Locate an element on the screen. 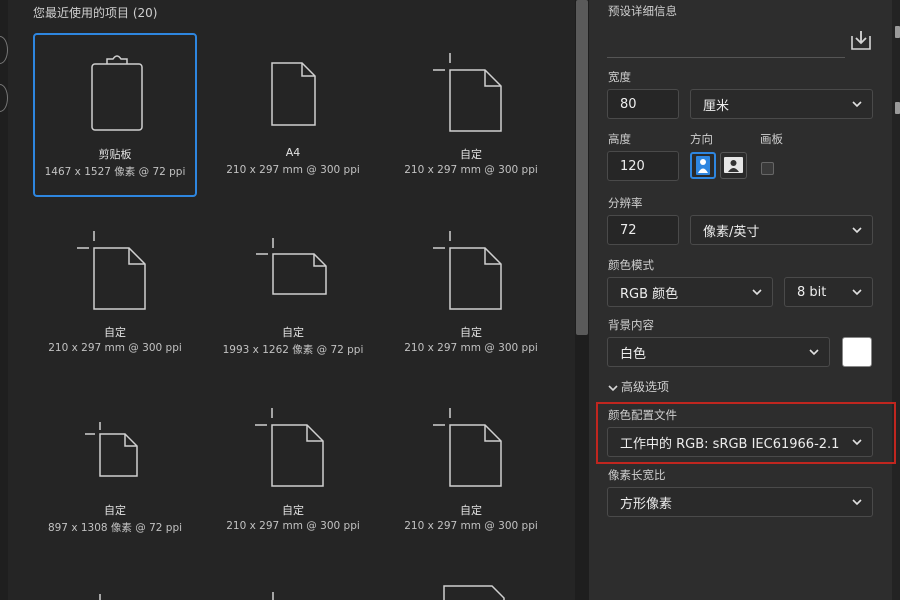  right-edge is located at coordinates (896, 300).